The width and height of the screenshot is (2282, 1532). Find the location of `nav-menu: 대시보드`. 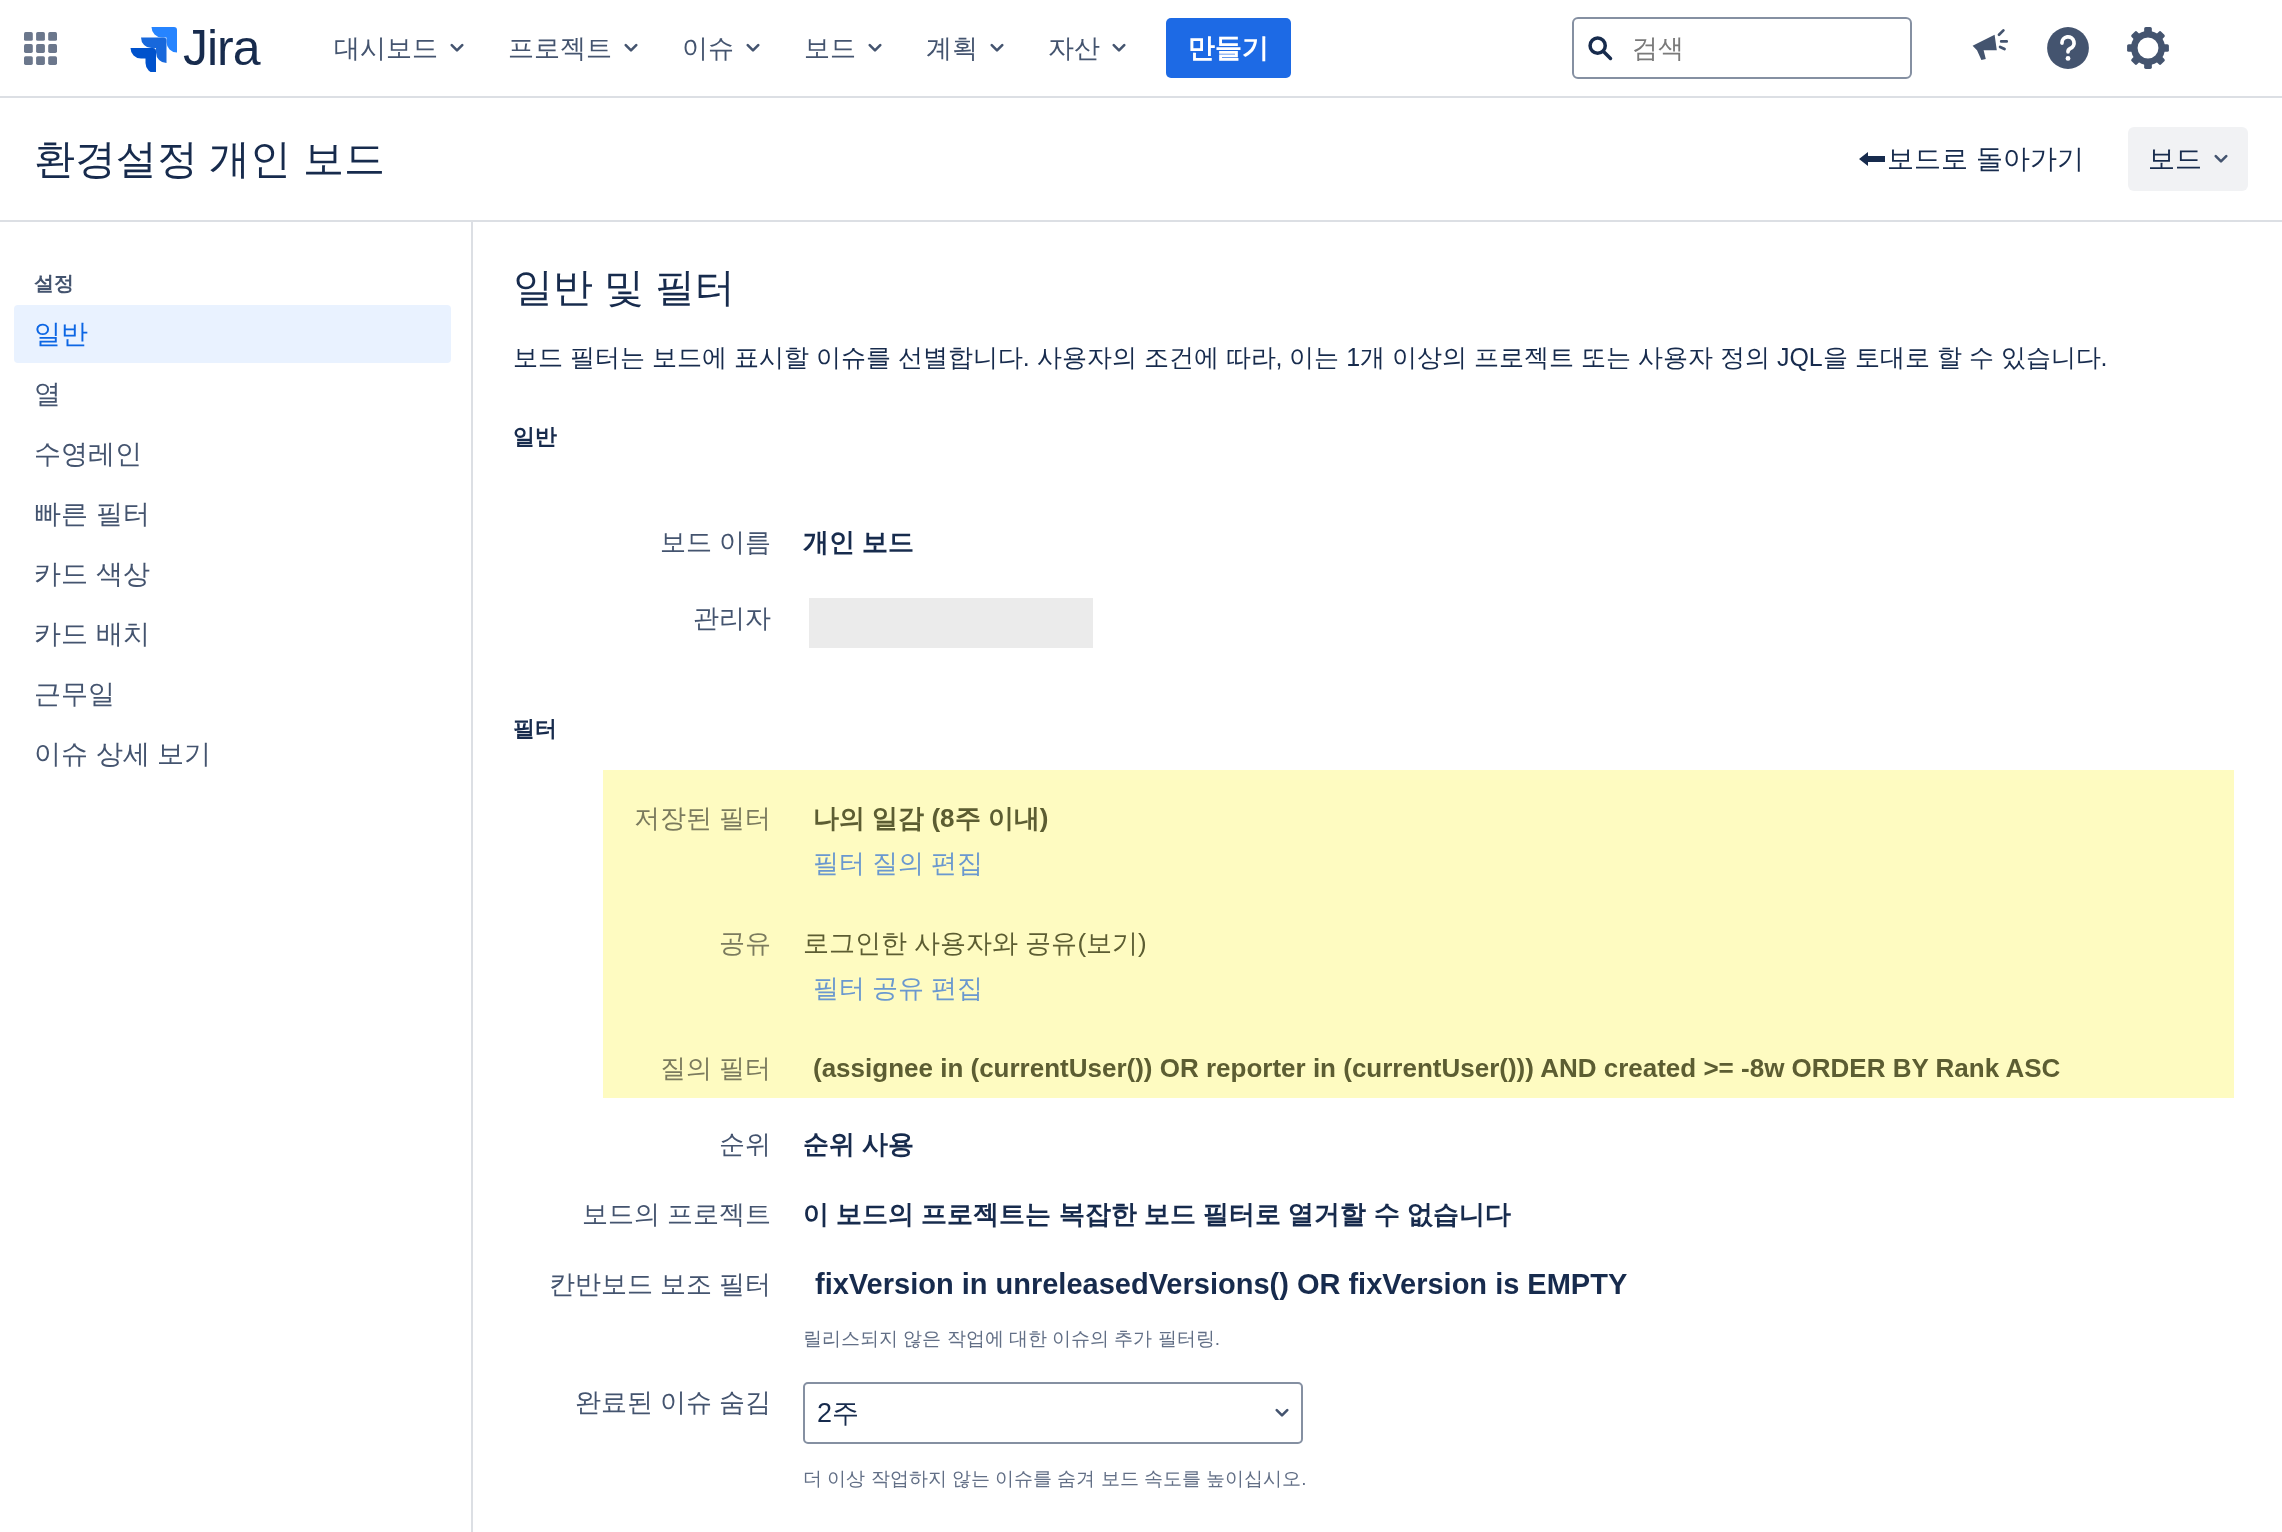

nav-menu: 대시보드 is located at coordinates (398, 48).